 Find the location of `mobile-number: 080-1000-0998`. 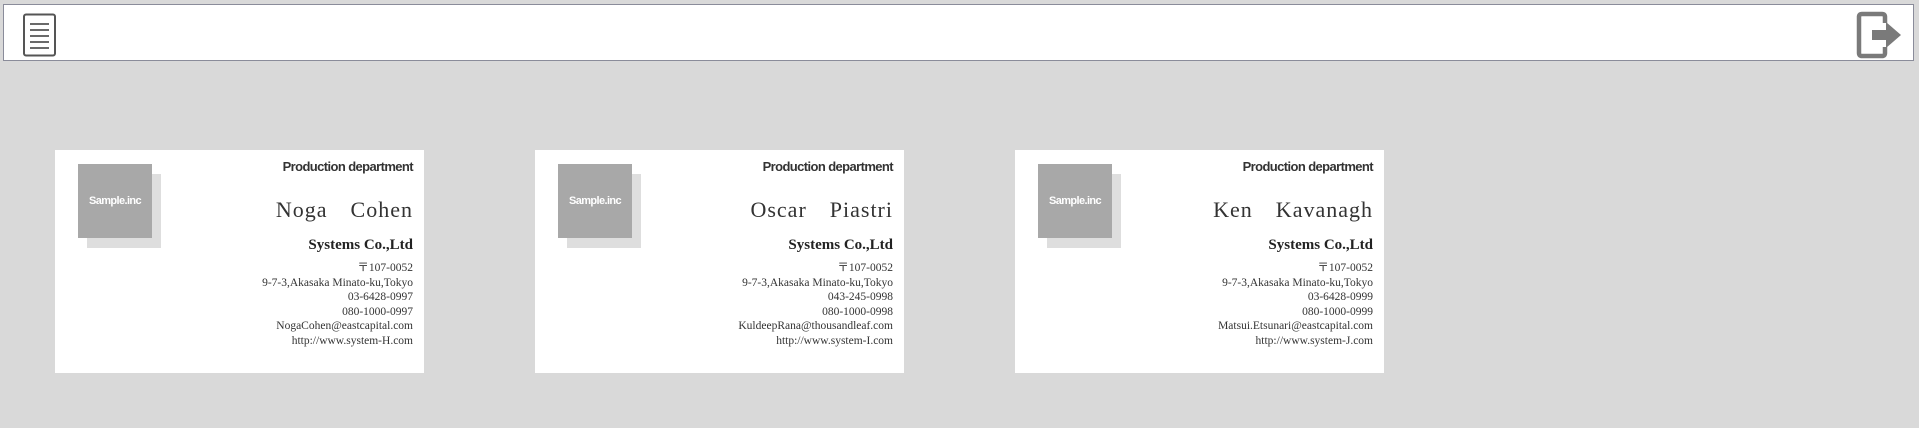

mobile-number: 080-1000-0998 is located at coordinates (857, 311).